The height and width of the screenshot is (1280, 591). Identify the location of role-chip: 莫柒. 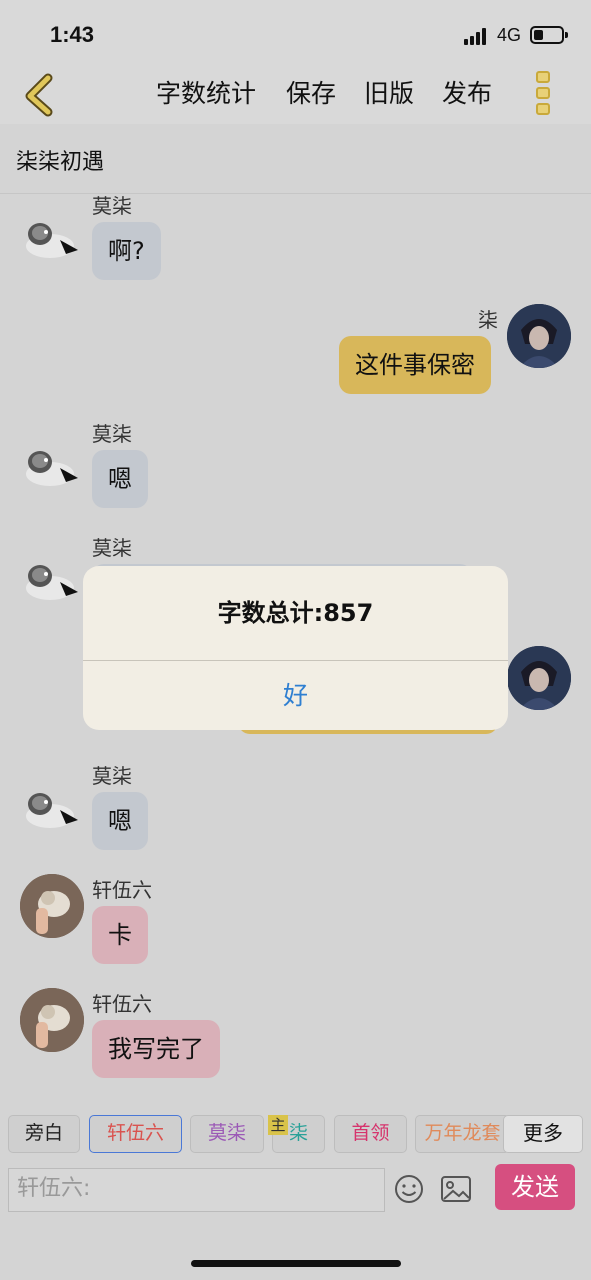
(227, 1134).